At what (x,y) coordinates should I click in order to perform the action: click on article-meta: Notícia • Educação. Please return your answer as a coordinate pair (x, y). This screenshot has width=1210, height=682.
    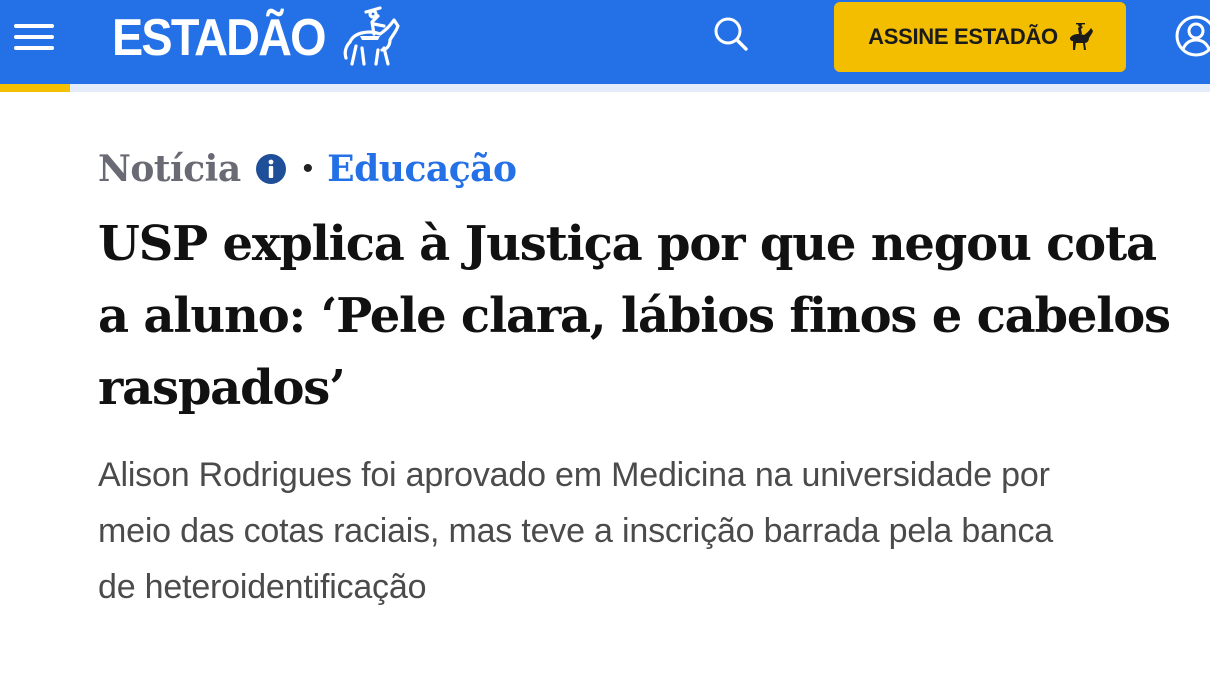
    Looking at the image, I should click on (307, 169).